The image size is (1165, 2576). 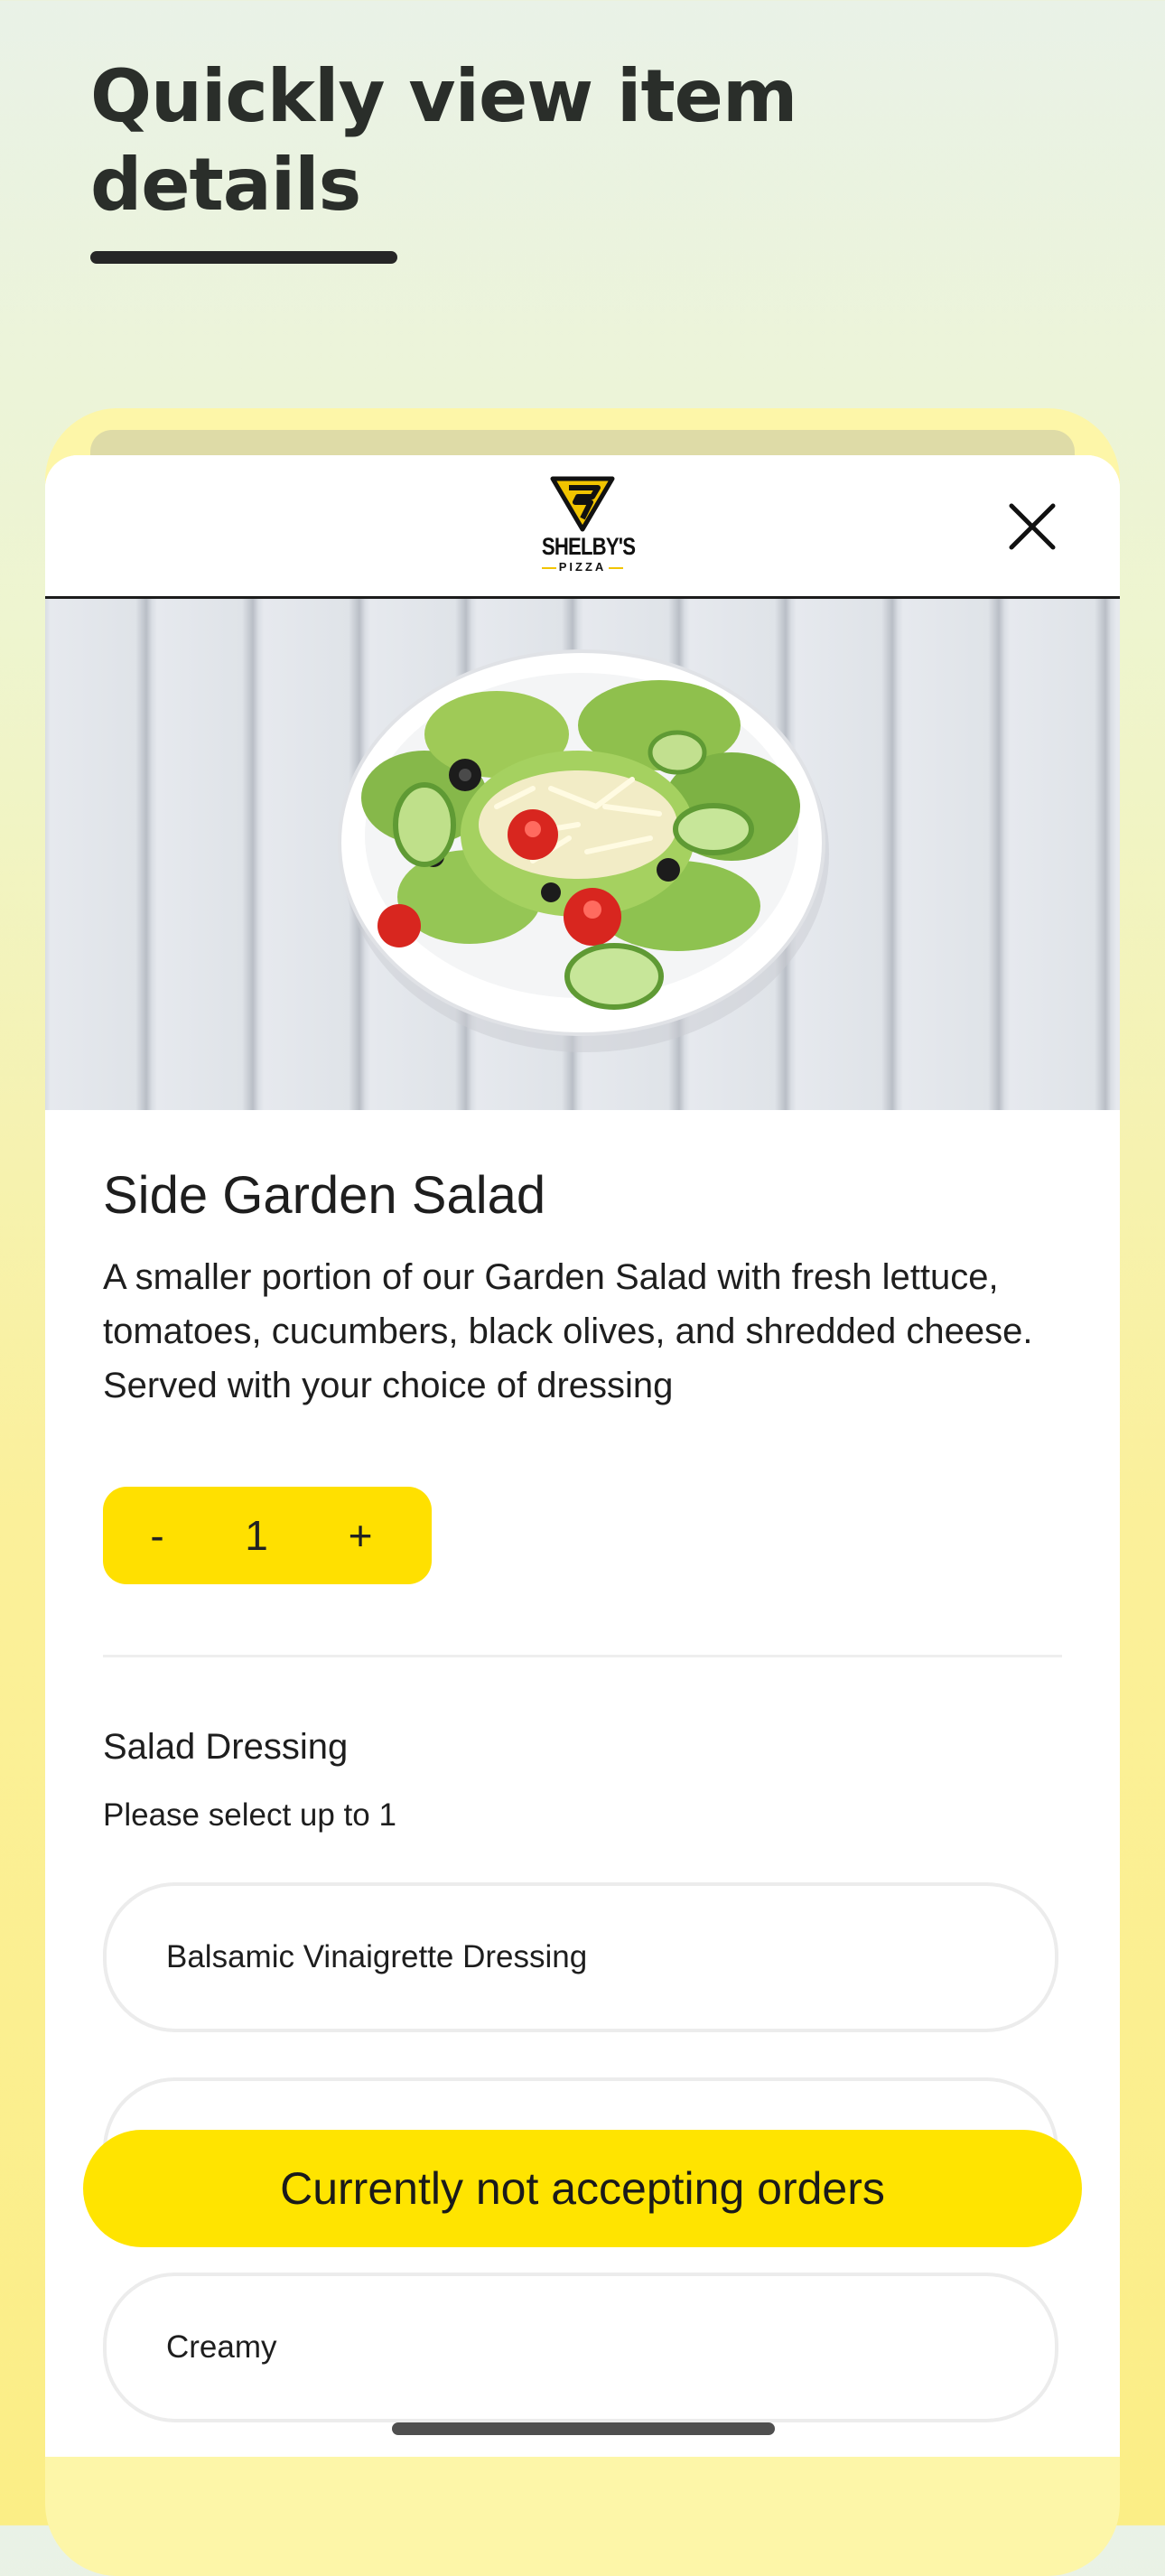 I want to click on logo-mark-icon, so click(x=582, y=504).